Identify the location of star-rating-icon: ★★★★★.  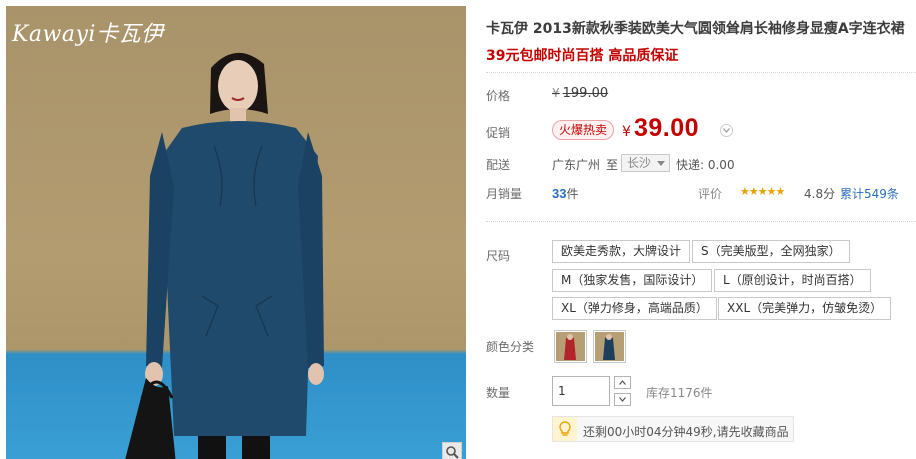
(762, 191).